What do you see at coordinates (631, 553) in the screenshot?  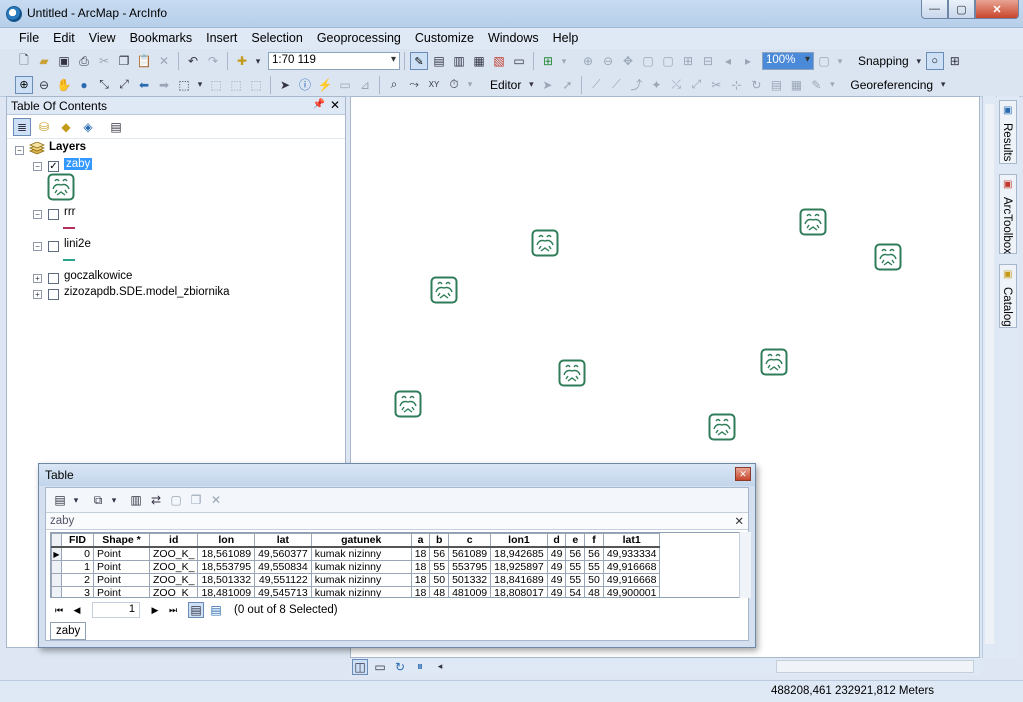 I see `table-cell: 49,933334` at bounding box center [631, 553].